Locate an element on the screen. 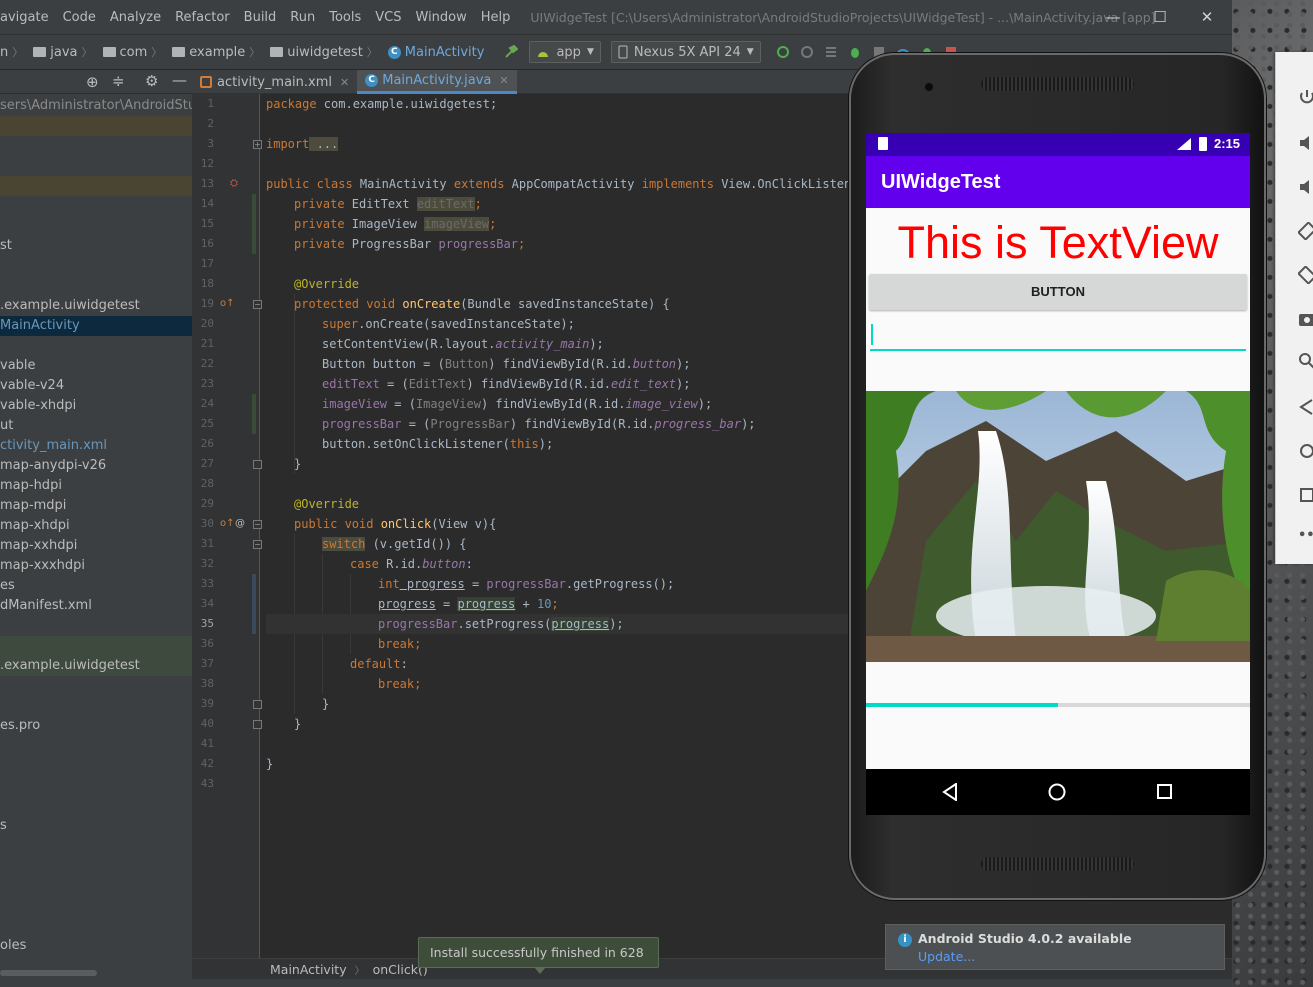 Image resolution: width=1313 pixels, height=987 pixels. run-config-select: app ▼ is located at coordinates (565, 52).